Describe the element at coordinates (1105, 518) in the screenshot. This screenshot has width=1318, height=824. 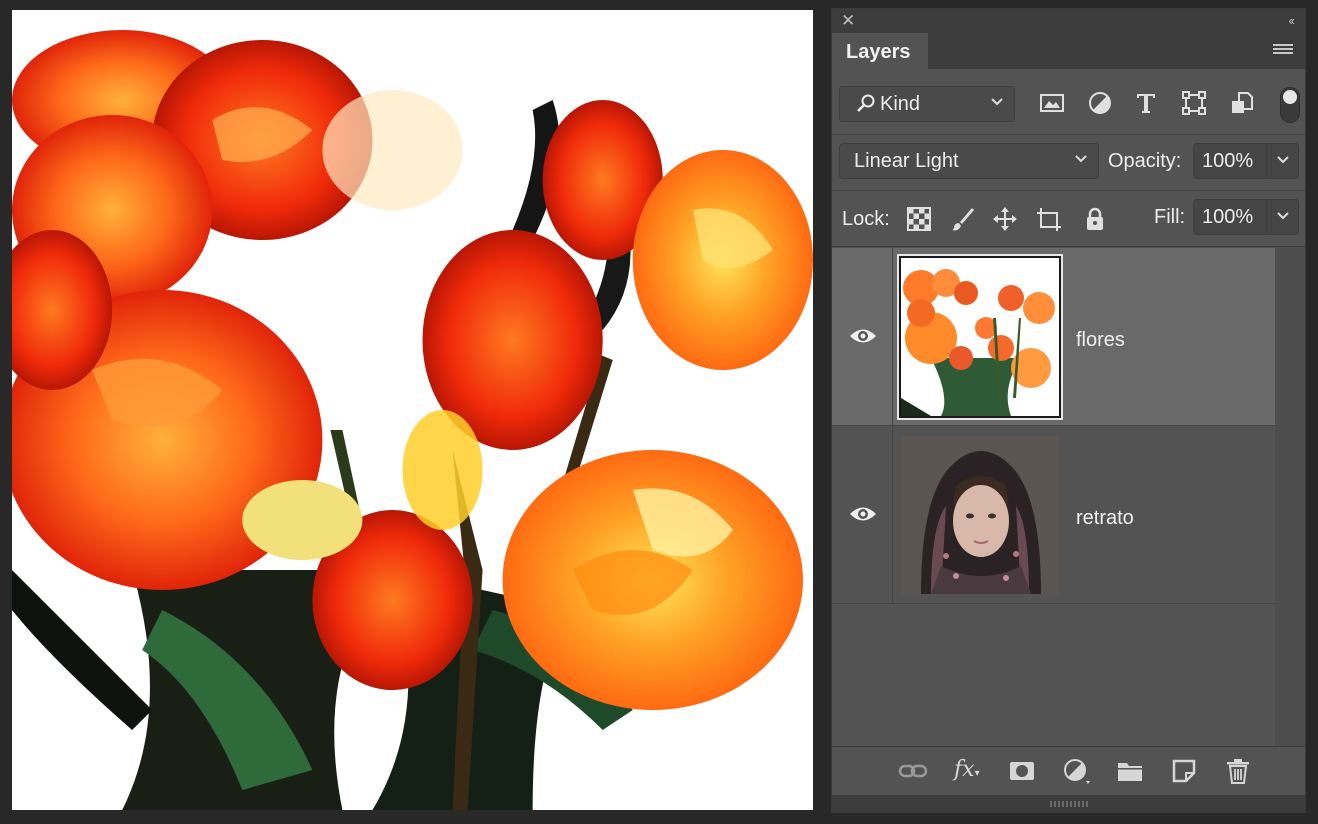
I see `layer-name: retrato` at that location.